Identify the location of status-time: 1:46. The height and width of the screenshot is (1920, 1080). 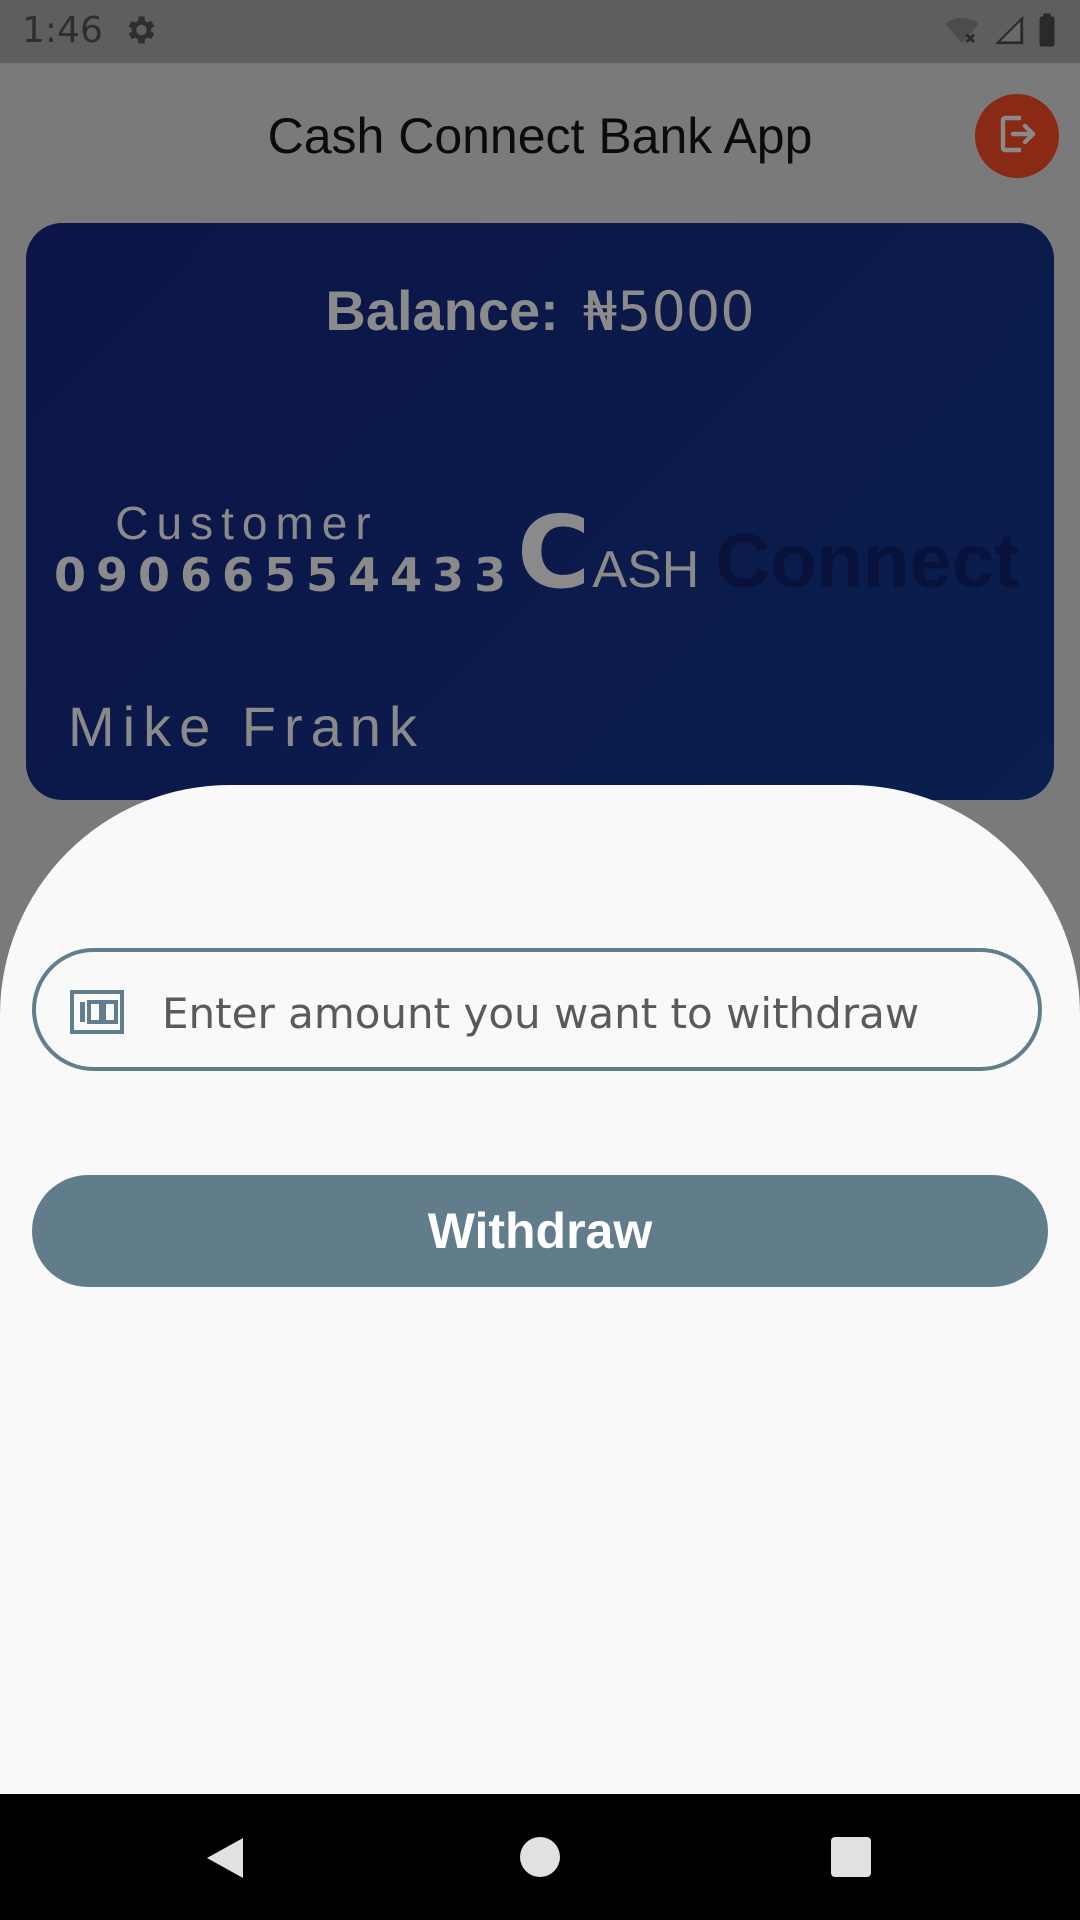
(62, 30).